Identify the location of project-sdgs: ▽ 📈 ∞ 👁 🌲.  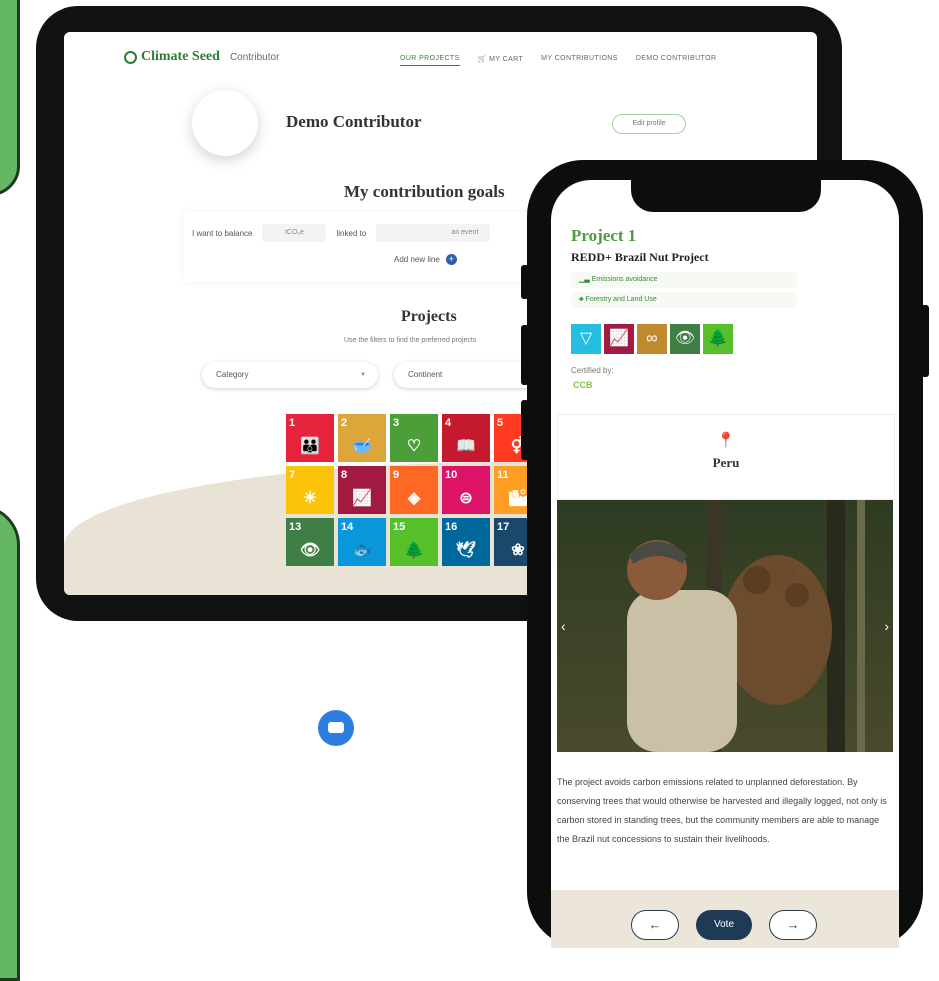
(652, 339).